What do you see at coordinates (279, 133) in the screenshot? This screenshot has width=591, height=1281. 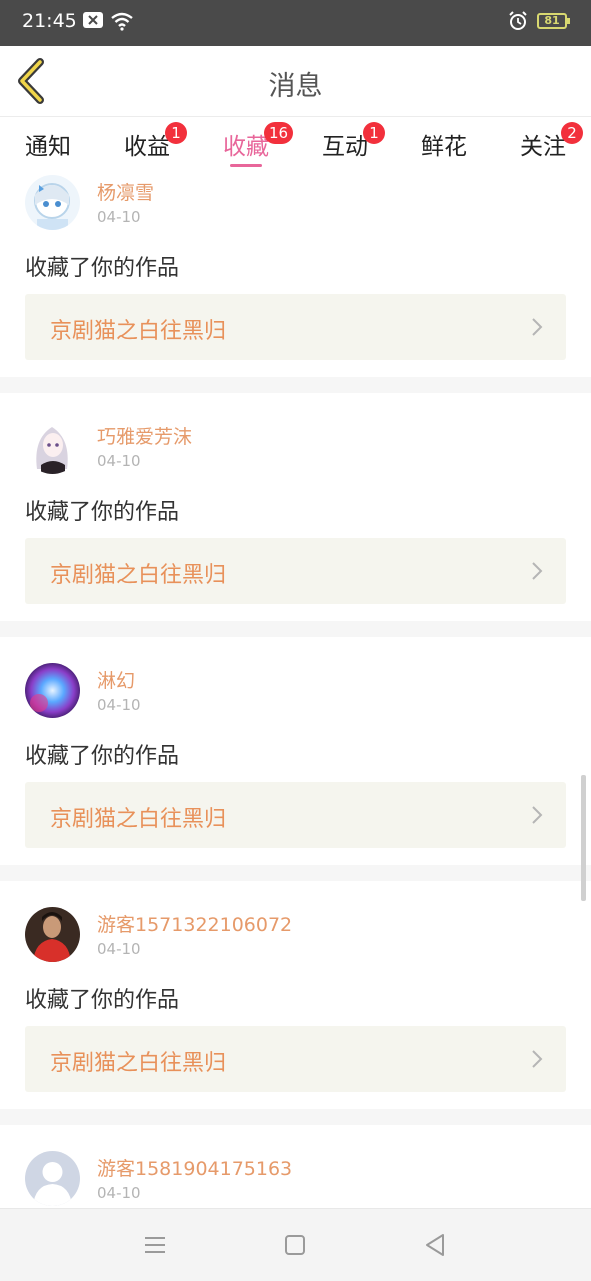 I see `tab-badge: 16` at bounding box center [279, 133].